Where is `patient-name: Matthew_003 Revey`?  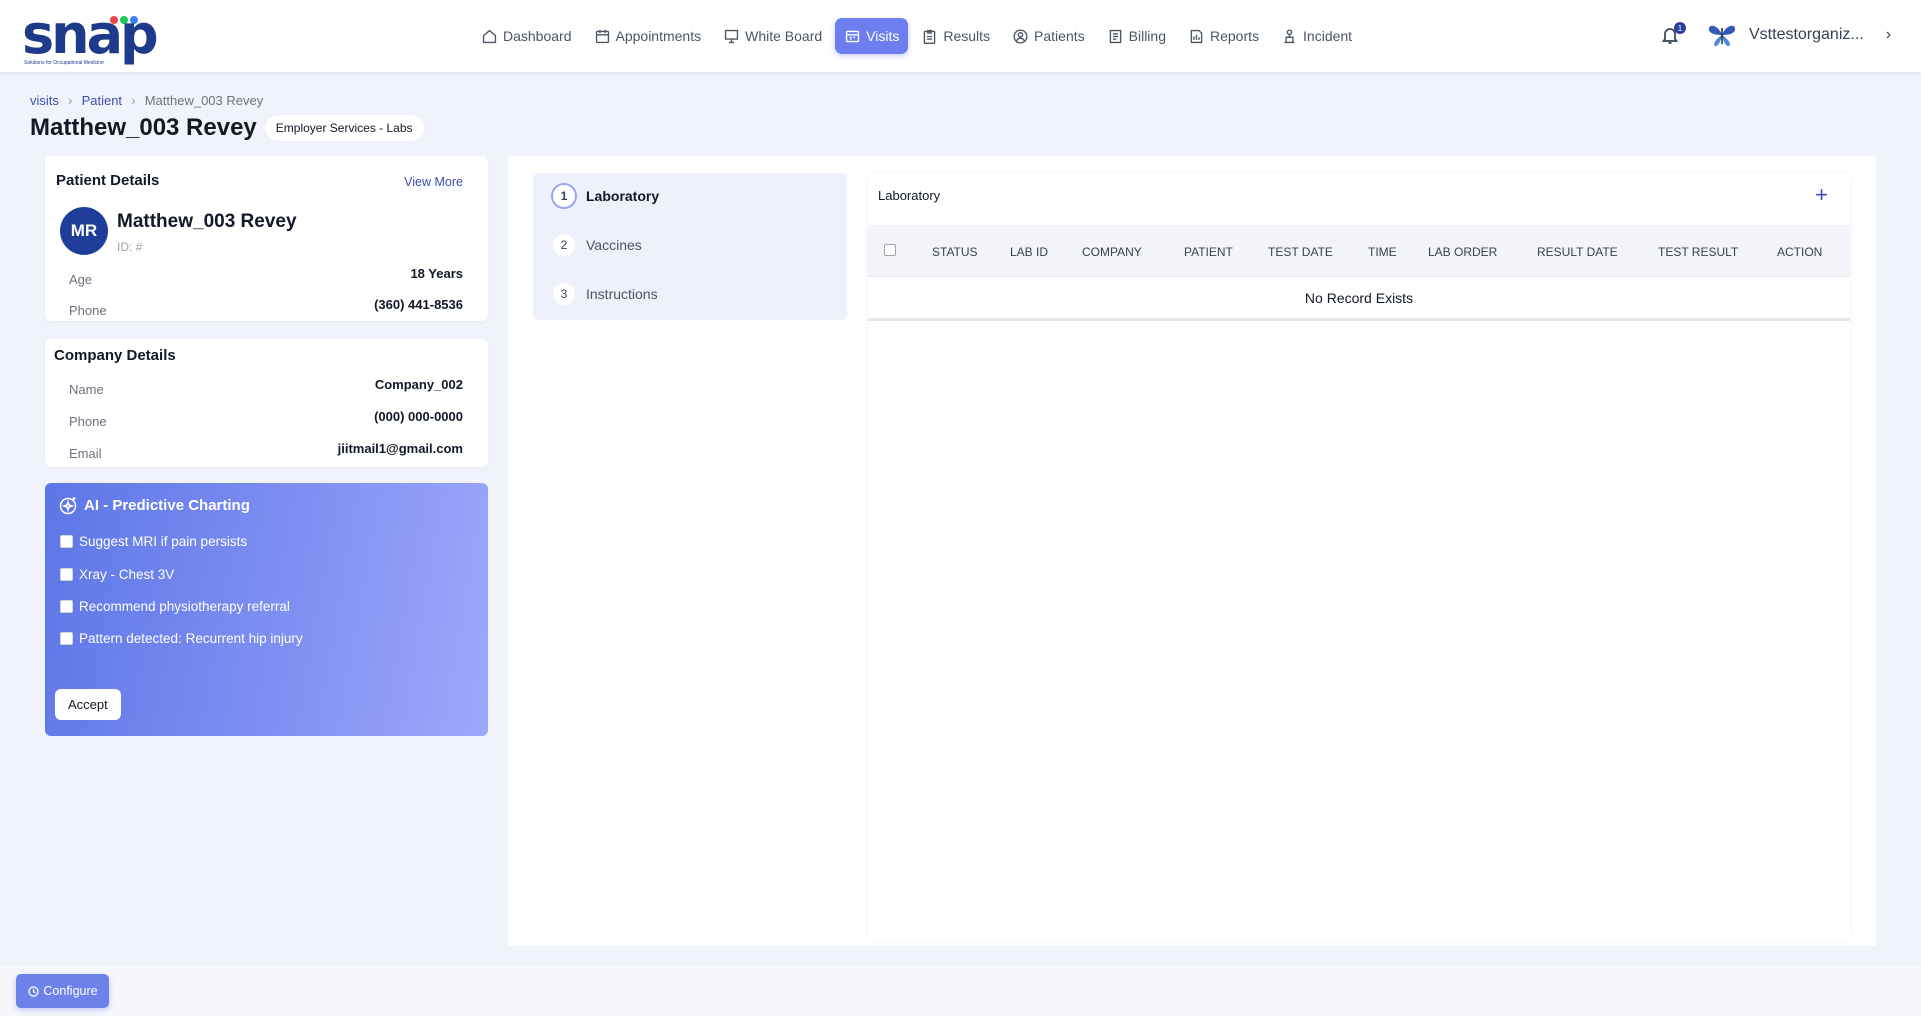
patient-name: Matthew_003 Revey is located at coordinates (207, 221).